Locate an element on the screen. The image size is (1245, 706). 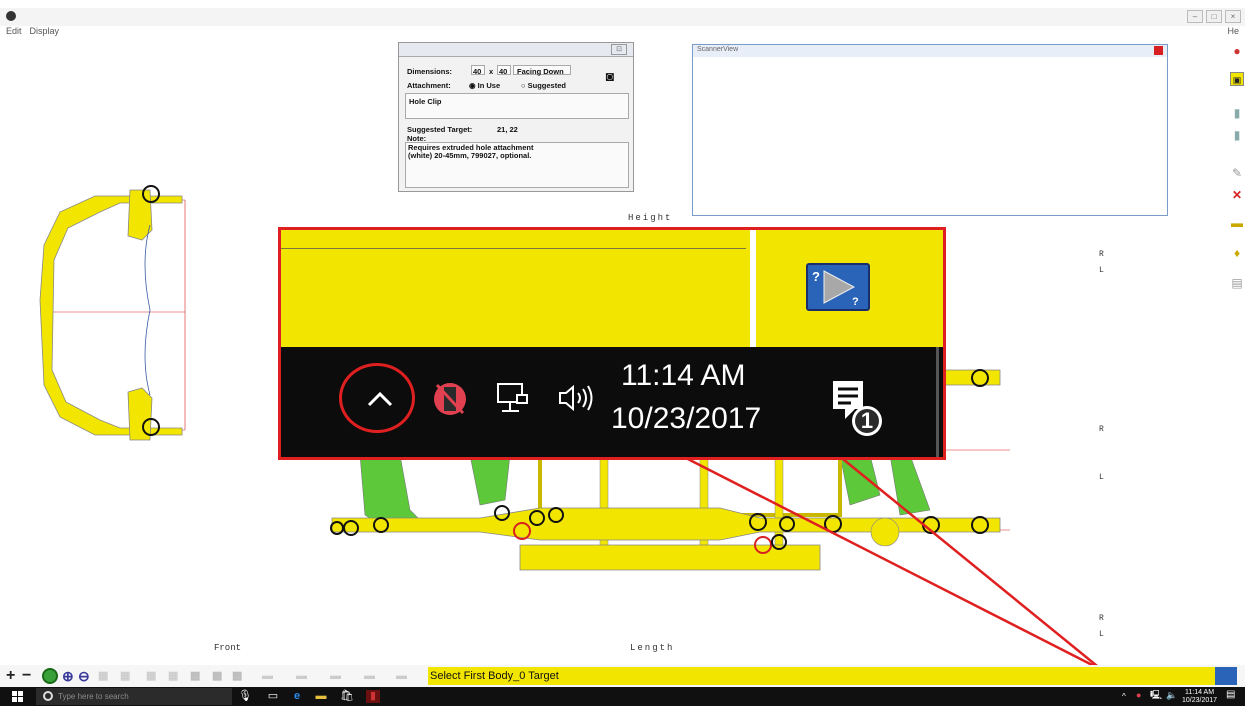
tray-chevron-icon: ^ is located at coordinates (1124, 697).